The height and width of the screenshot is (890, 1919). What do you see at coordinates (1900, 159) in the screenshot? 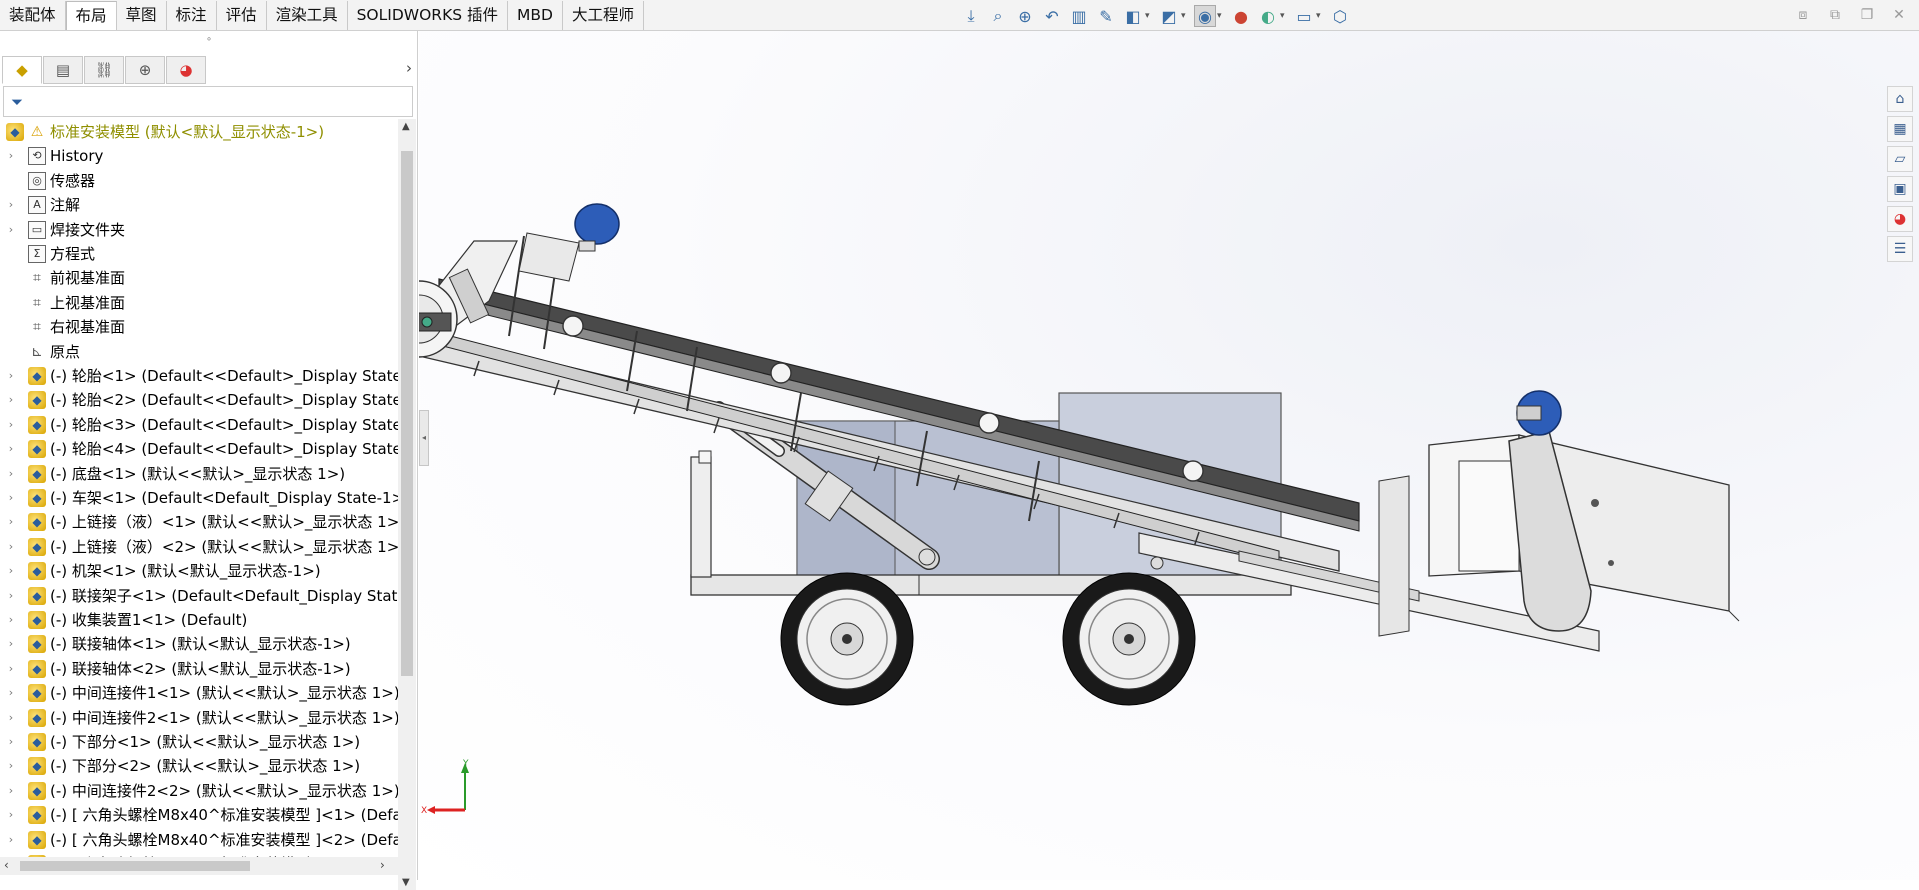
I see `file-explorer-icon: ▱` at bounding box center [1900, 159].